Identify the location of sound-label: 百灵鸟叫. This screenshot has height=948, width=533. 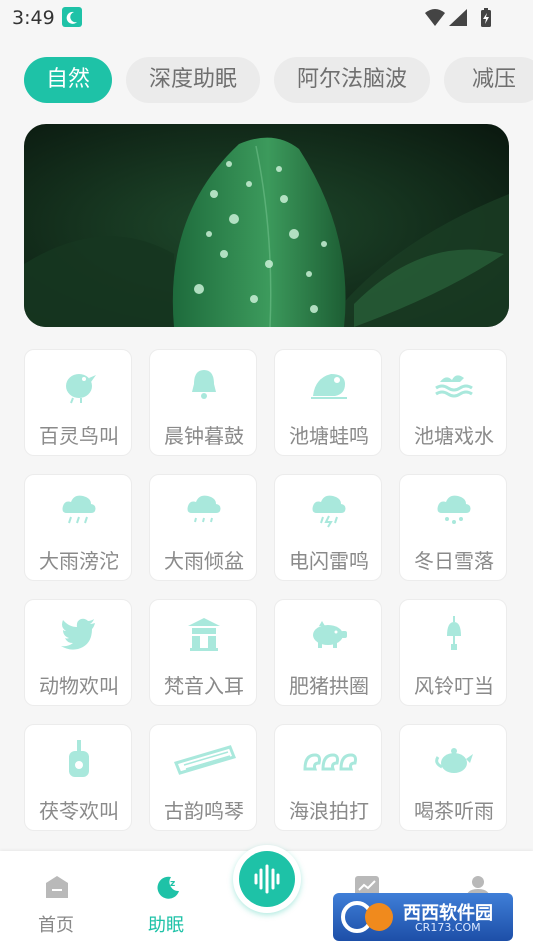
(79, 436).